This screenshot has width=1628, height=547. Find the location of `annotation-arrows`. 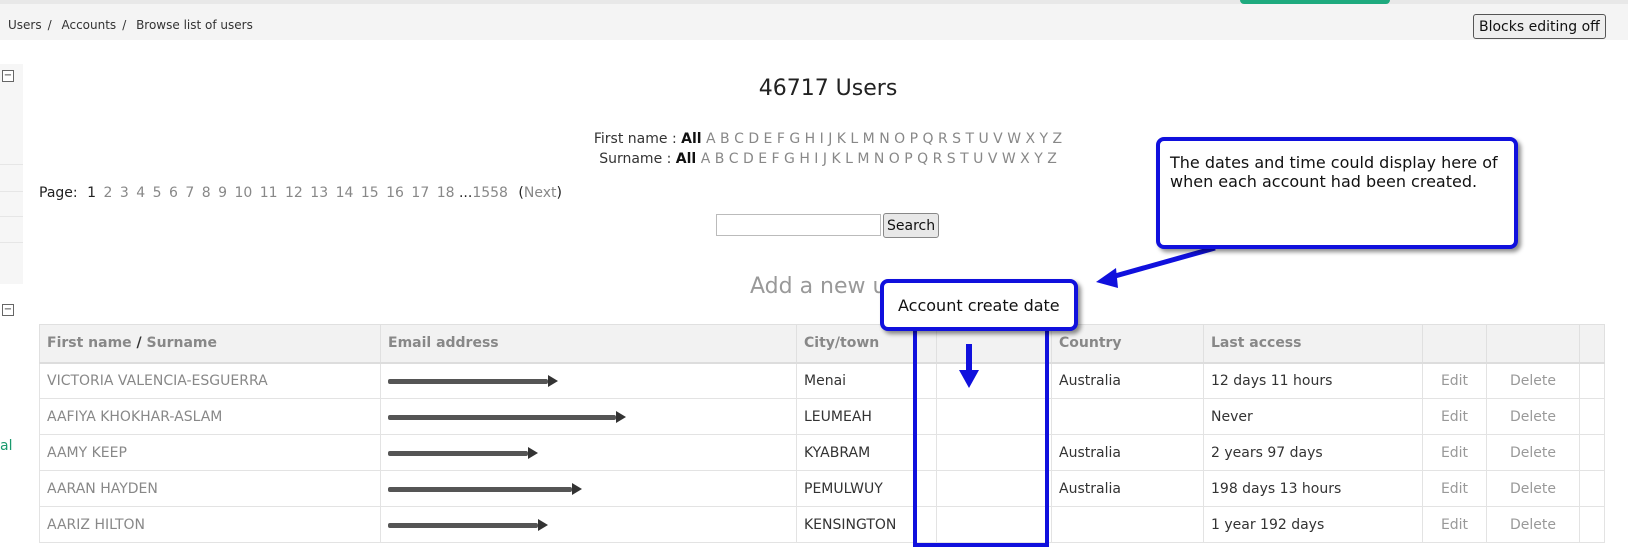

annotation-arrows is located at coordinates (1087, 316).